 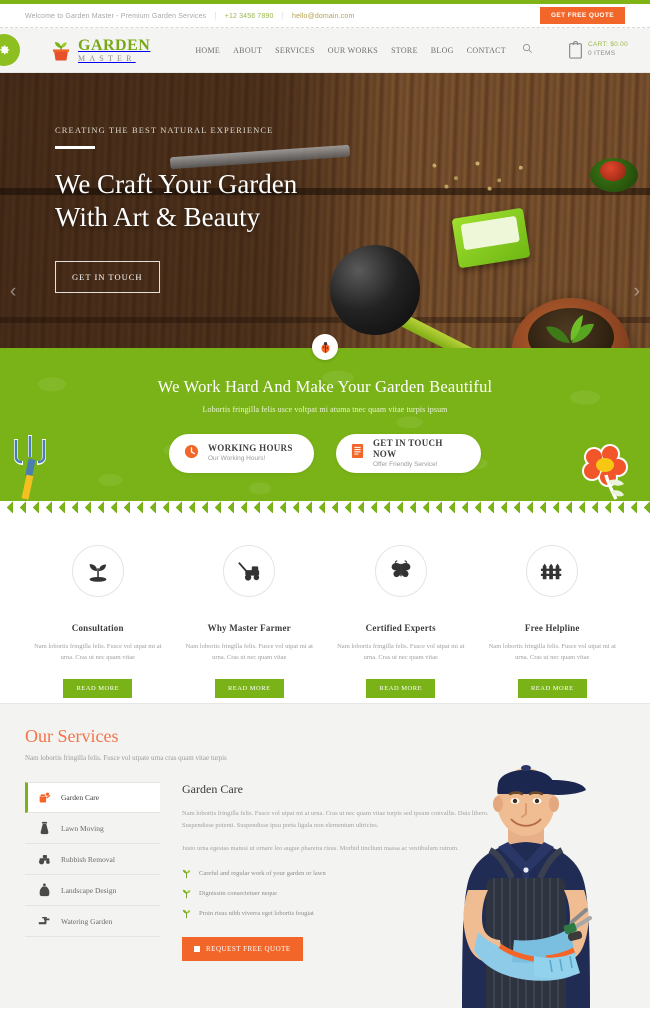 What do you see at coordinates (114, 45) in the screenshot?
I see `logo-primary: GARDEN` at bounding box center [114, 45].